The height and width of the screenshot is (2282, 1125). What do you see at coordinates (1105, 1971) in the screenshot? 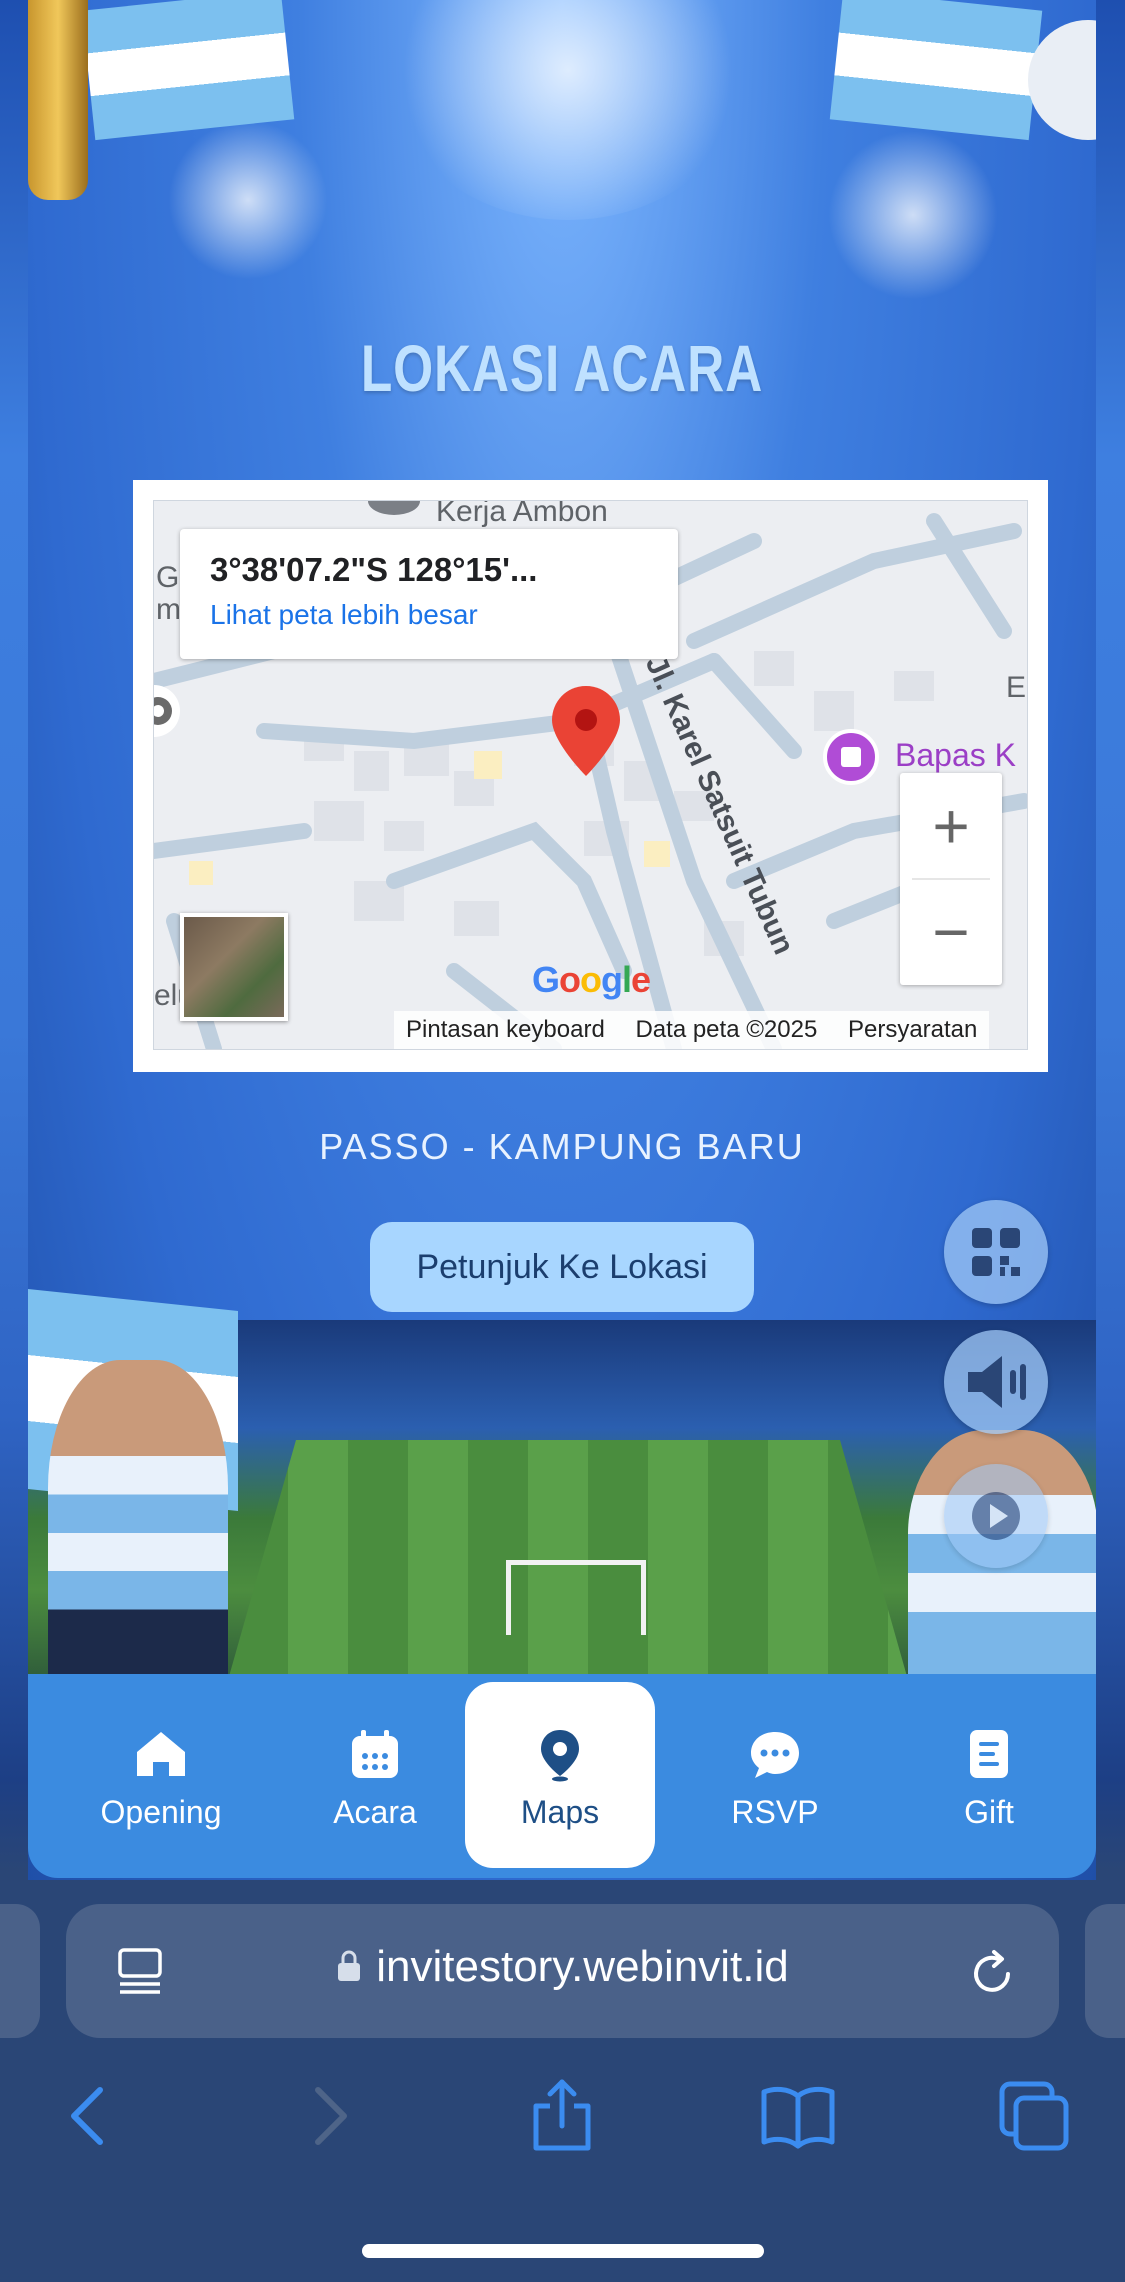
I see `next-tab-edge` at bounding box center [1105, 1971].